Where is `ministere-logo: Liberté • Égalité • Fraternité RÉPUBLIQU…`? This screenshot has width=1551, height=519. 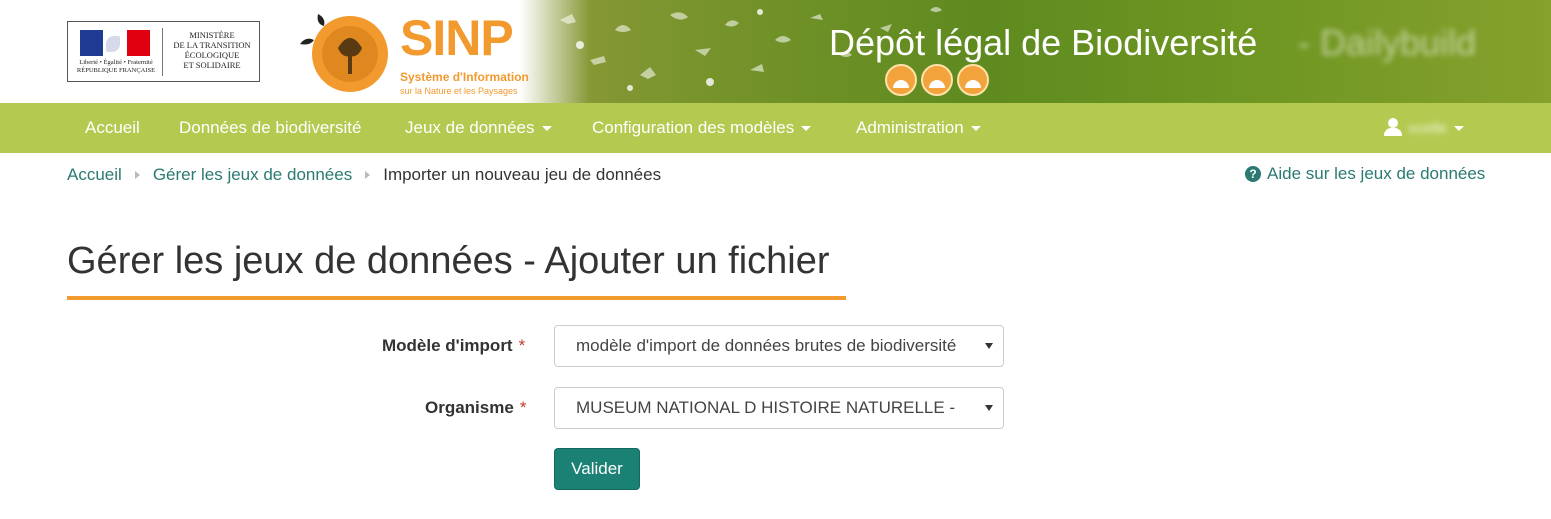 ministere-logo: Liberté • Égalité • Fraternité RÉPUBLIQU… is located at coordinates (163, 51).